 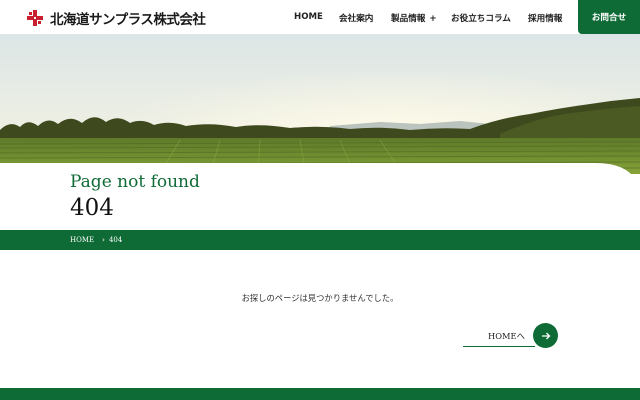 I want to click on nav-item-products: 製品情報 +, so click(x=414, y=18).